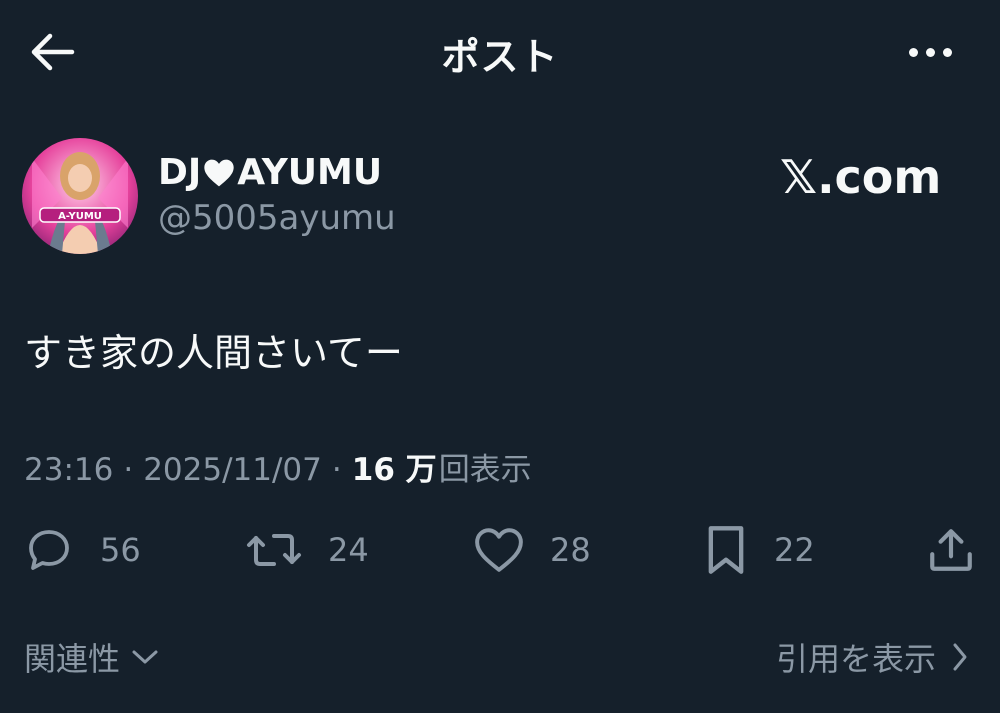 This screenshot has height=713, width=1000. I want to click on avatar: A-YUMU, so click(80, 196).